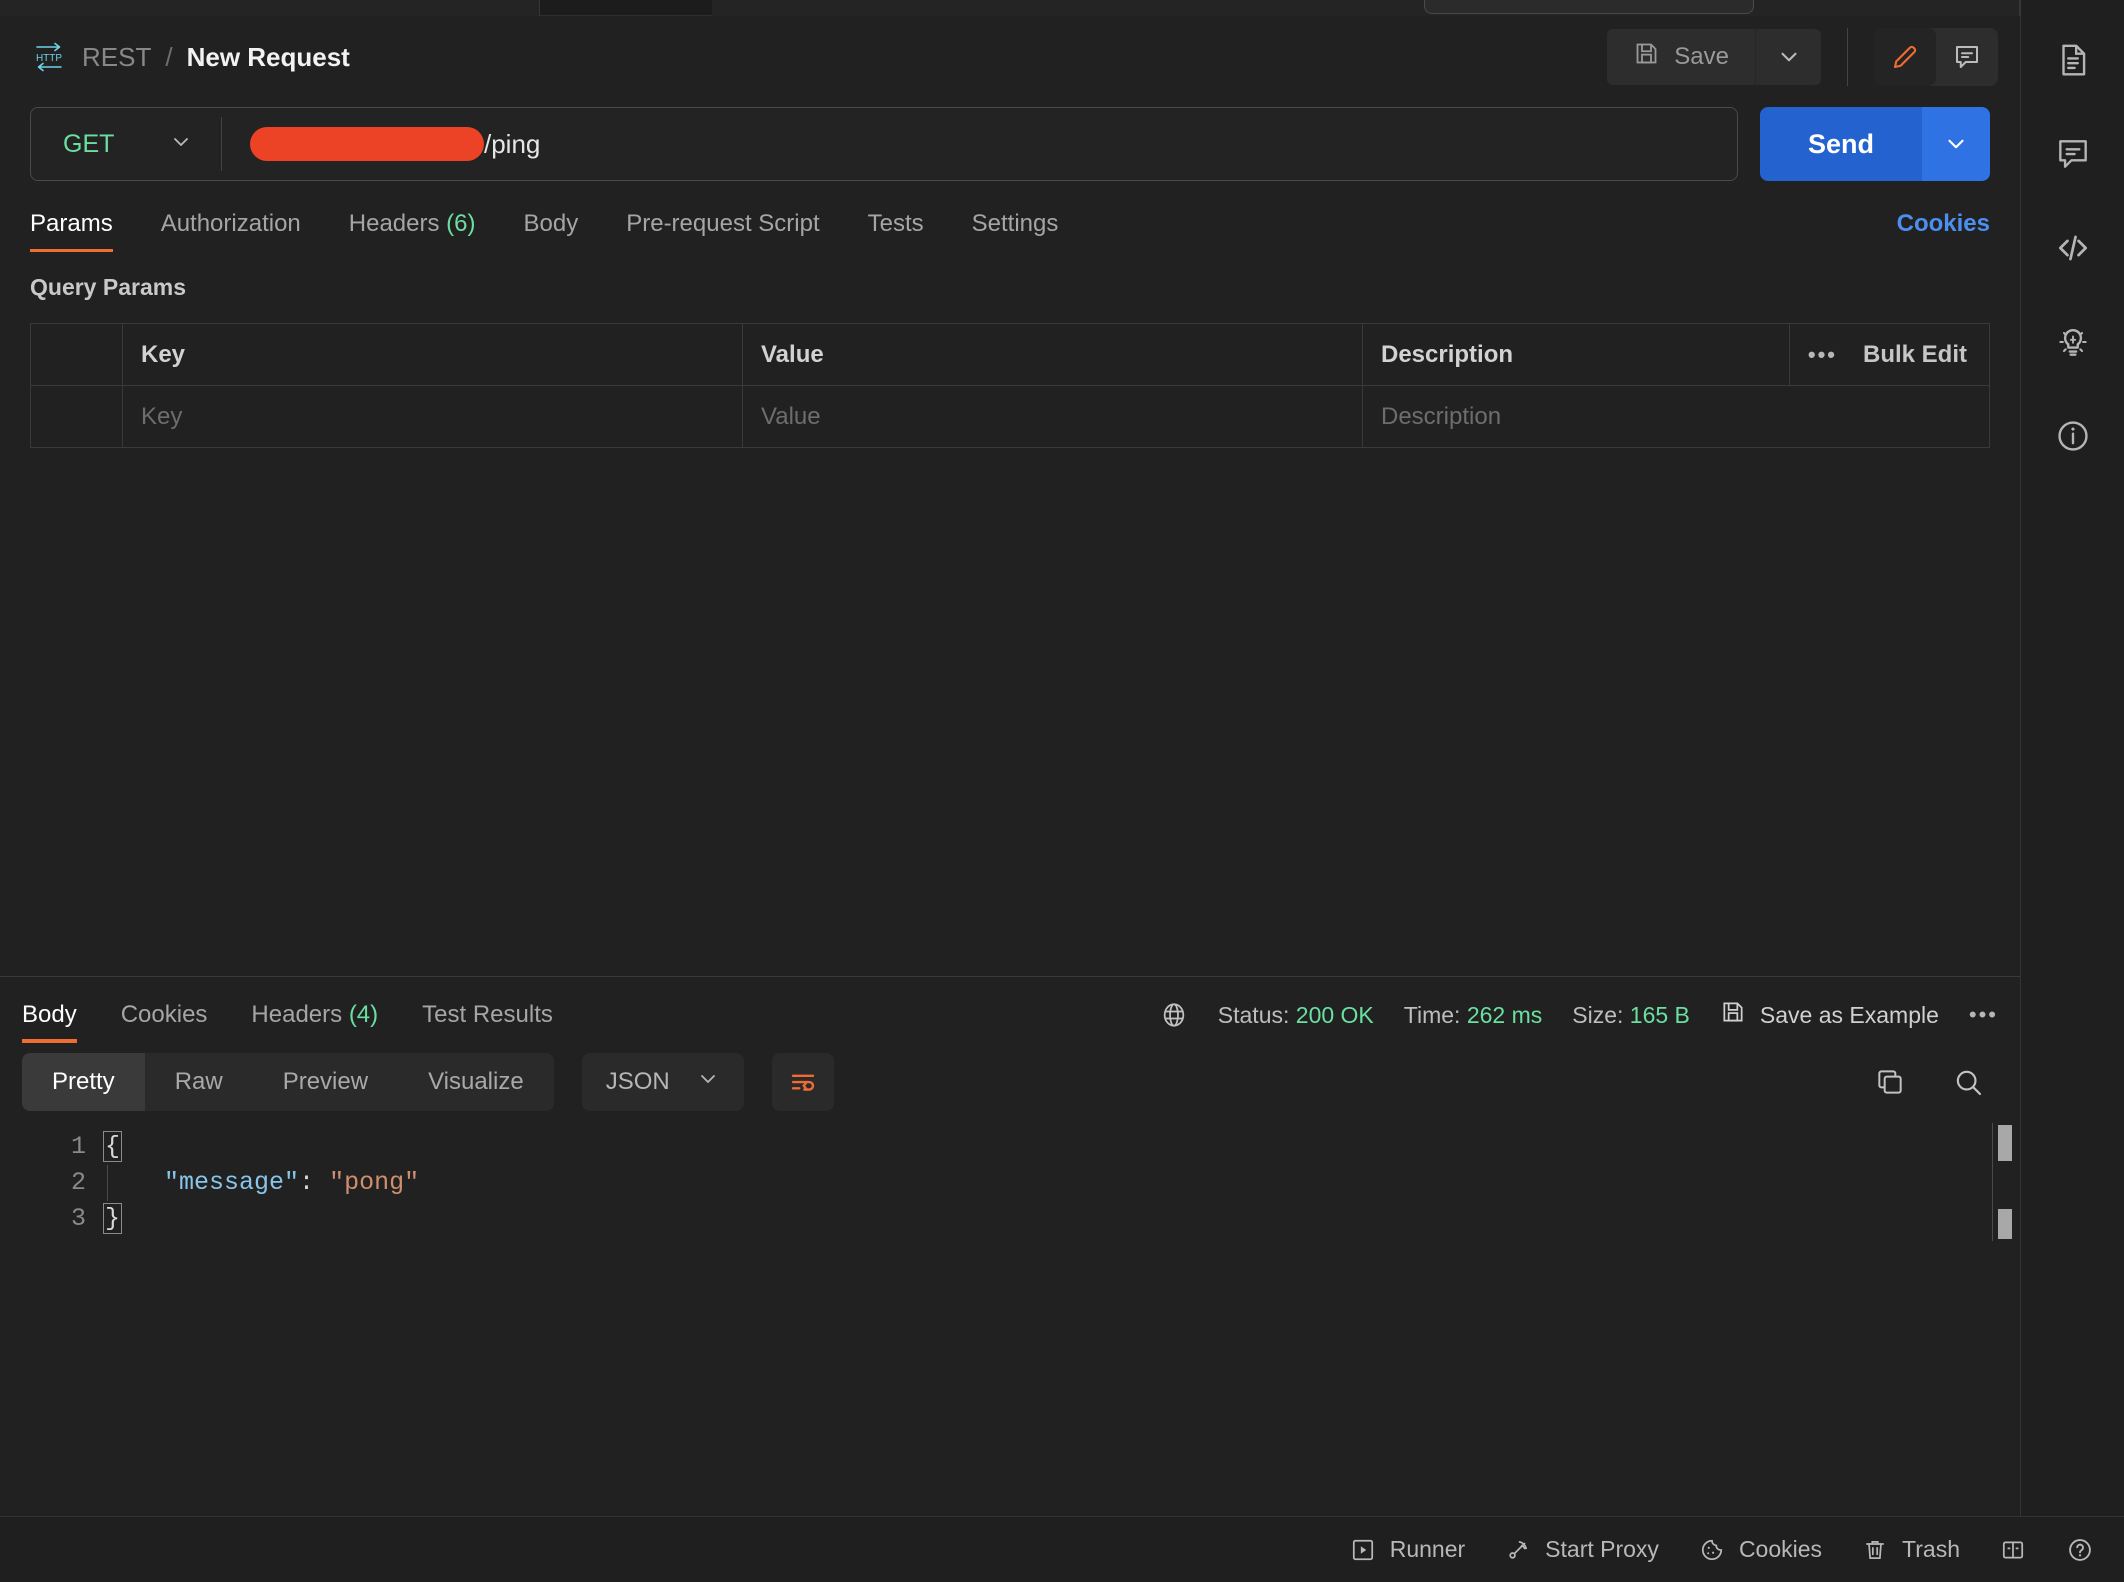 This screenshot has height=1582, width=2124. Describe the element at coordinates (2073, 154) in the screenshot. I see `comments-icon` at that location.